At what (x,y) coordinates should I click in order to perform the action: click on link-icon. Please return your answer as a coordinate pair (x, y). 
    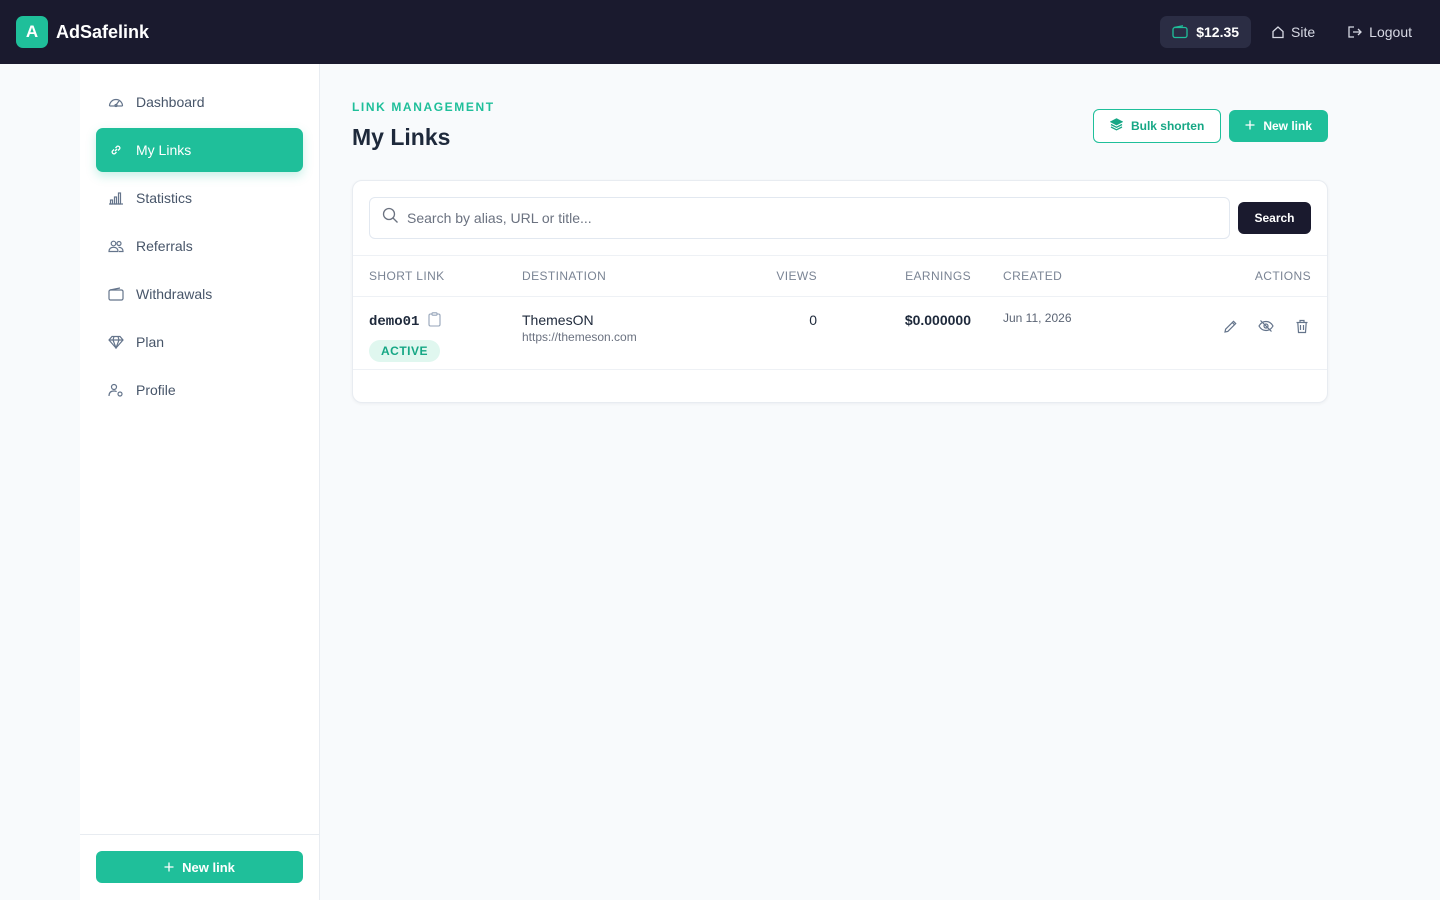
    Looking at the image, I should click on (116, 150).